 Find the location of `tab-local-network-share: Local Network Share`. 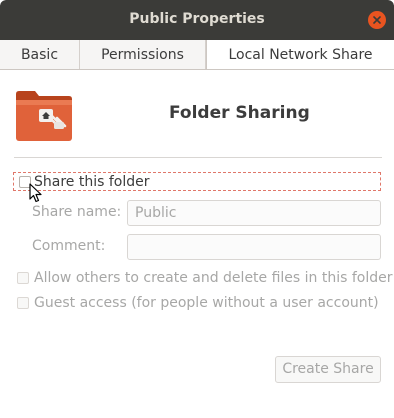

tab-local-network-share: Local Network Share is located at coordinates (300, 54).